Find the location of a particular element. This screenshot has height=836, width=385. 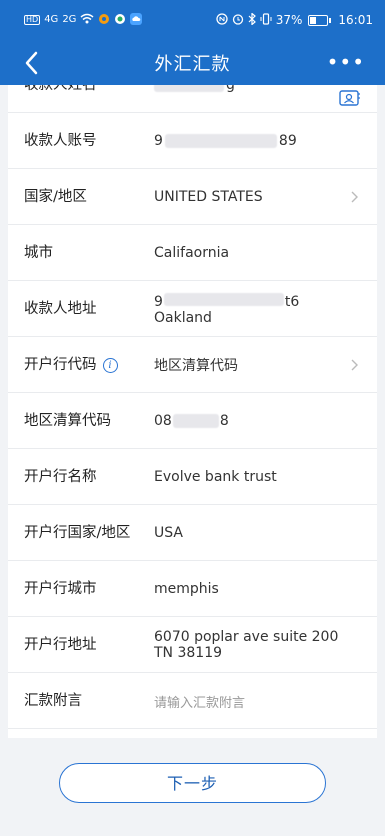

clearing-code-label: 地区清算代码 is located at coordinates (67, 421).